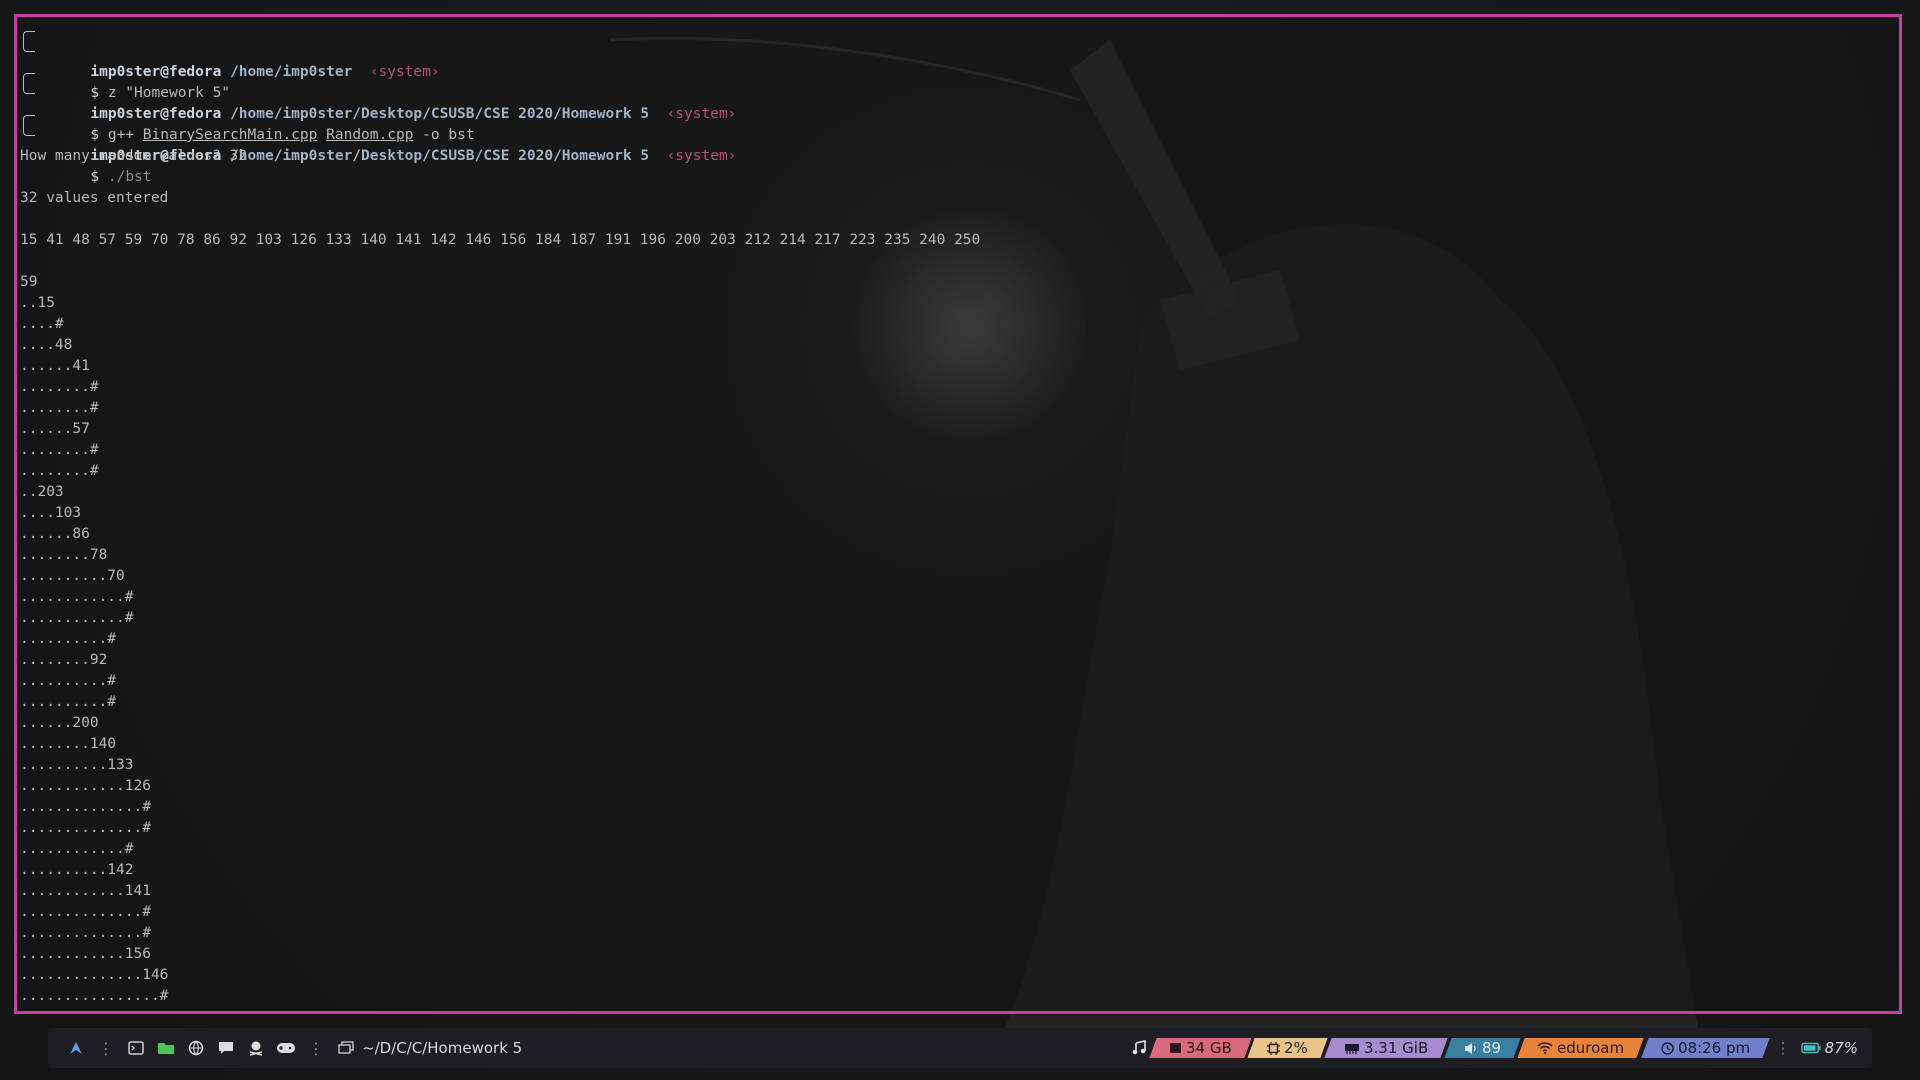 The image size is (1920, 1080). I want to click on gamepad-icon, so click(286, 1048).